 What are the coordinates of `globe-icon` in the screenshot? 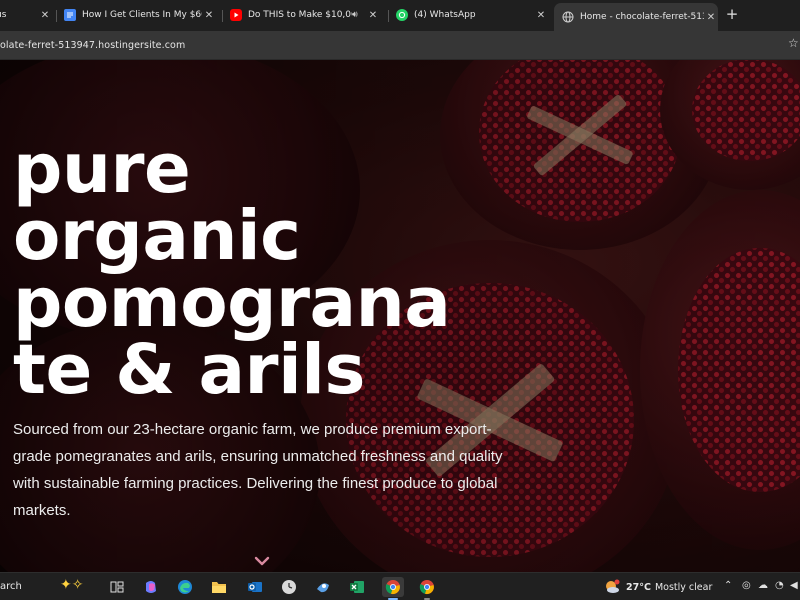 It's located at (568, 17).